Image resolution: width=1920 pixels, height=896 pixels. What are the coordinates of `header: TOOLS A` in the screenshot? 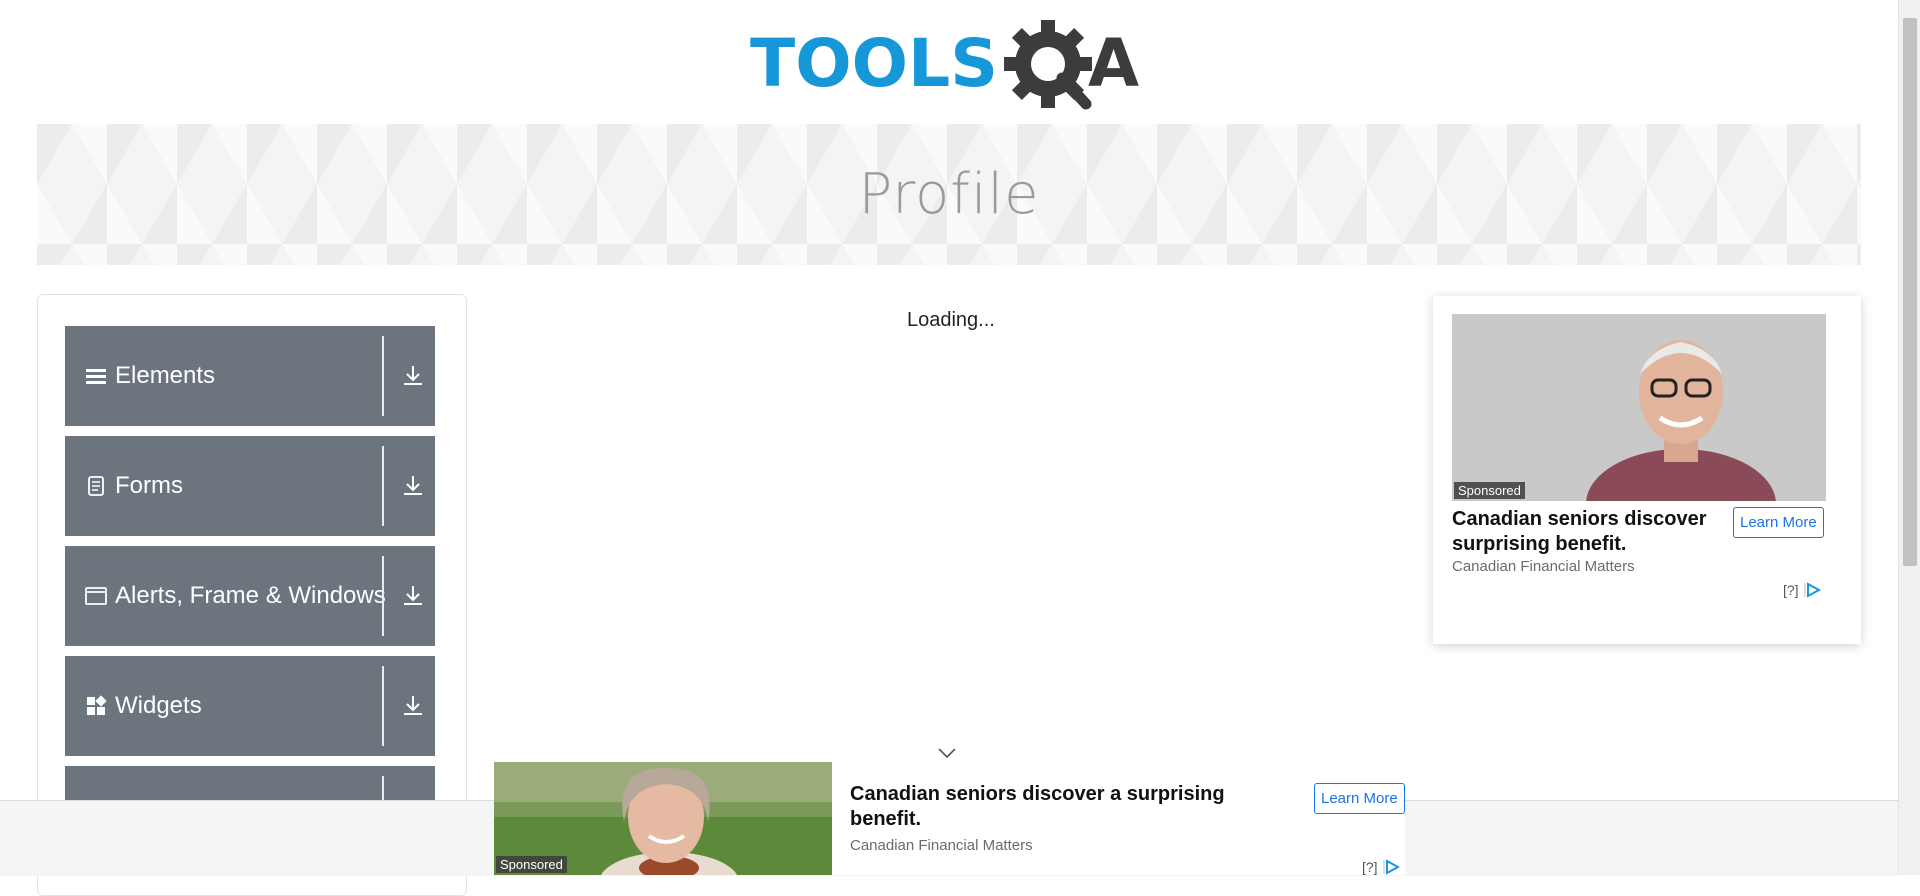 It's located at (949, 61).